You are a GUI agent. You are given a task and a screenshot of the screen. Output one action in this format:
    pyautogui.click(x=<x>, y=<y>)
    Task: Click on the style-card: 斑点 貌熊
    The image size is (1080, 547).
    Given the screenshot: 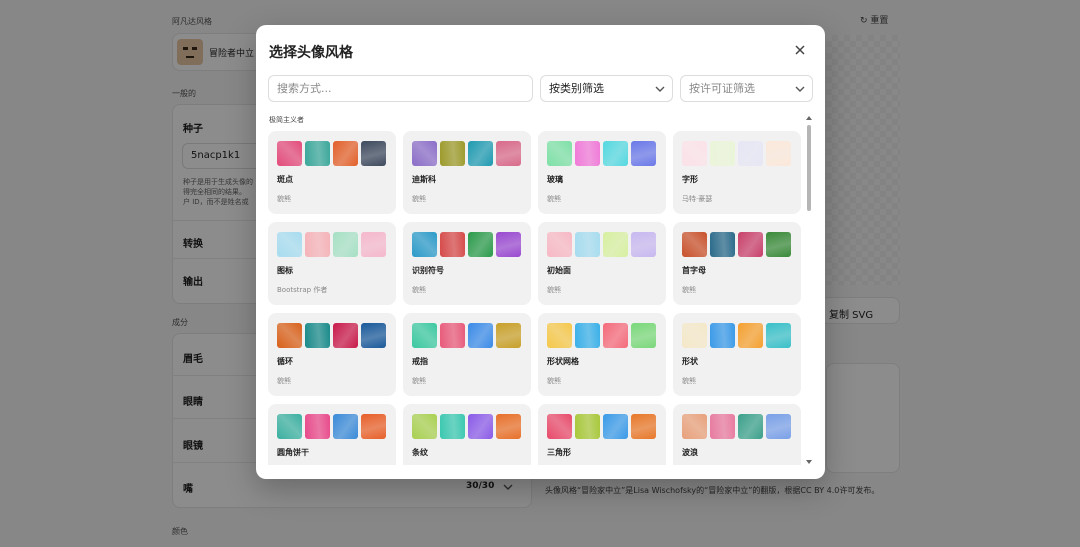 What is the action you would take?
    pyautogui.click(x=332, y=172)
    